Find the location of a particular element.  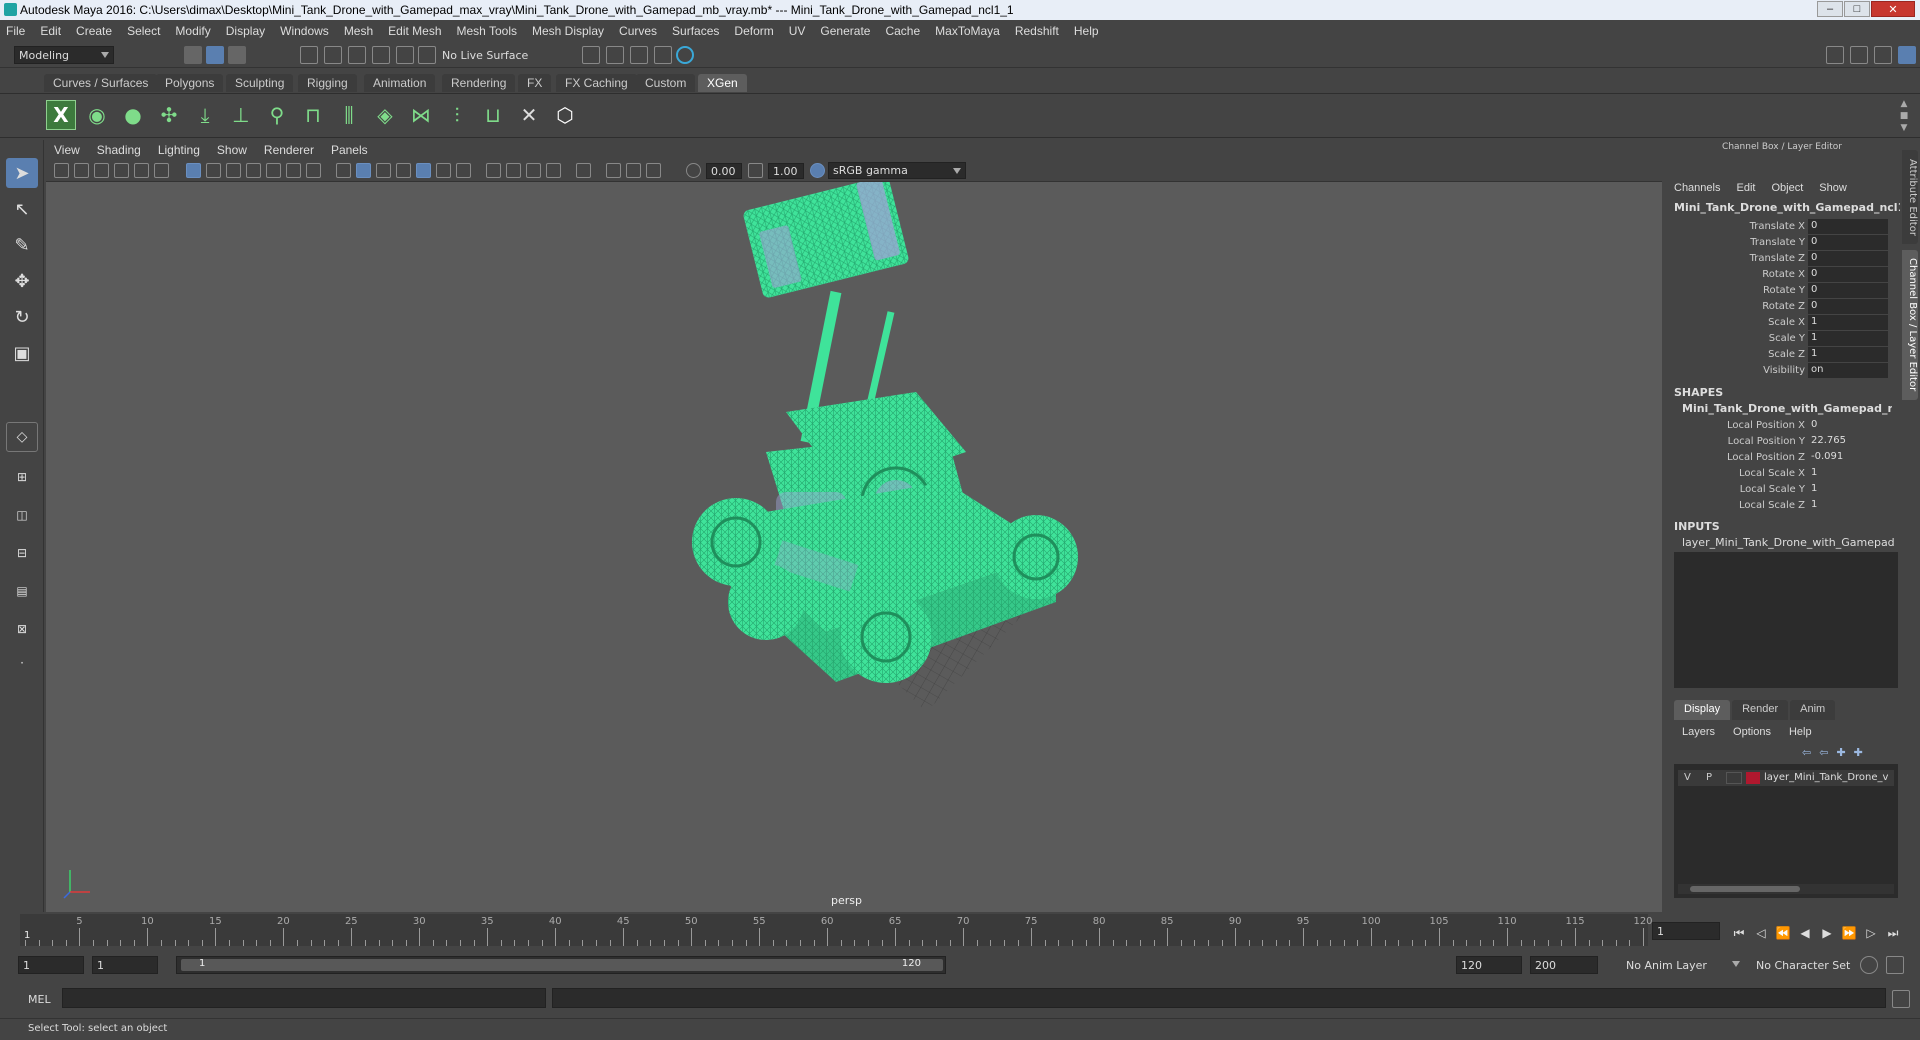

menu-file: File is located at coordinates (15, 31).